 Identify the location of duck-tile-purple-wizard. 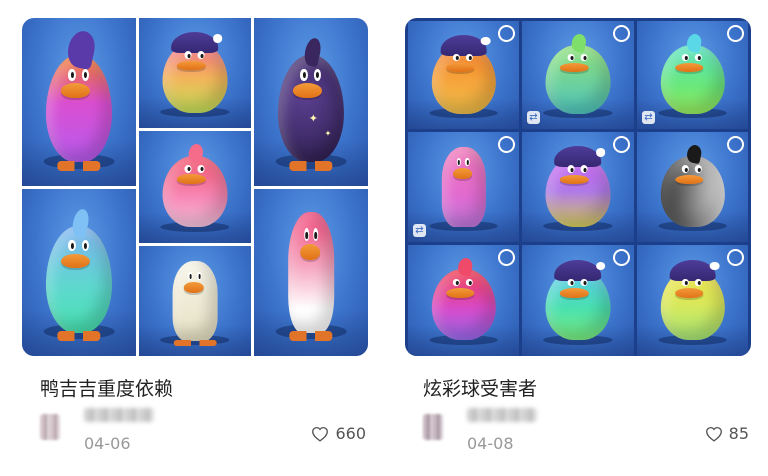
(578, 187).